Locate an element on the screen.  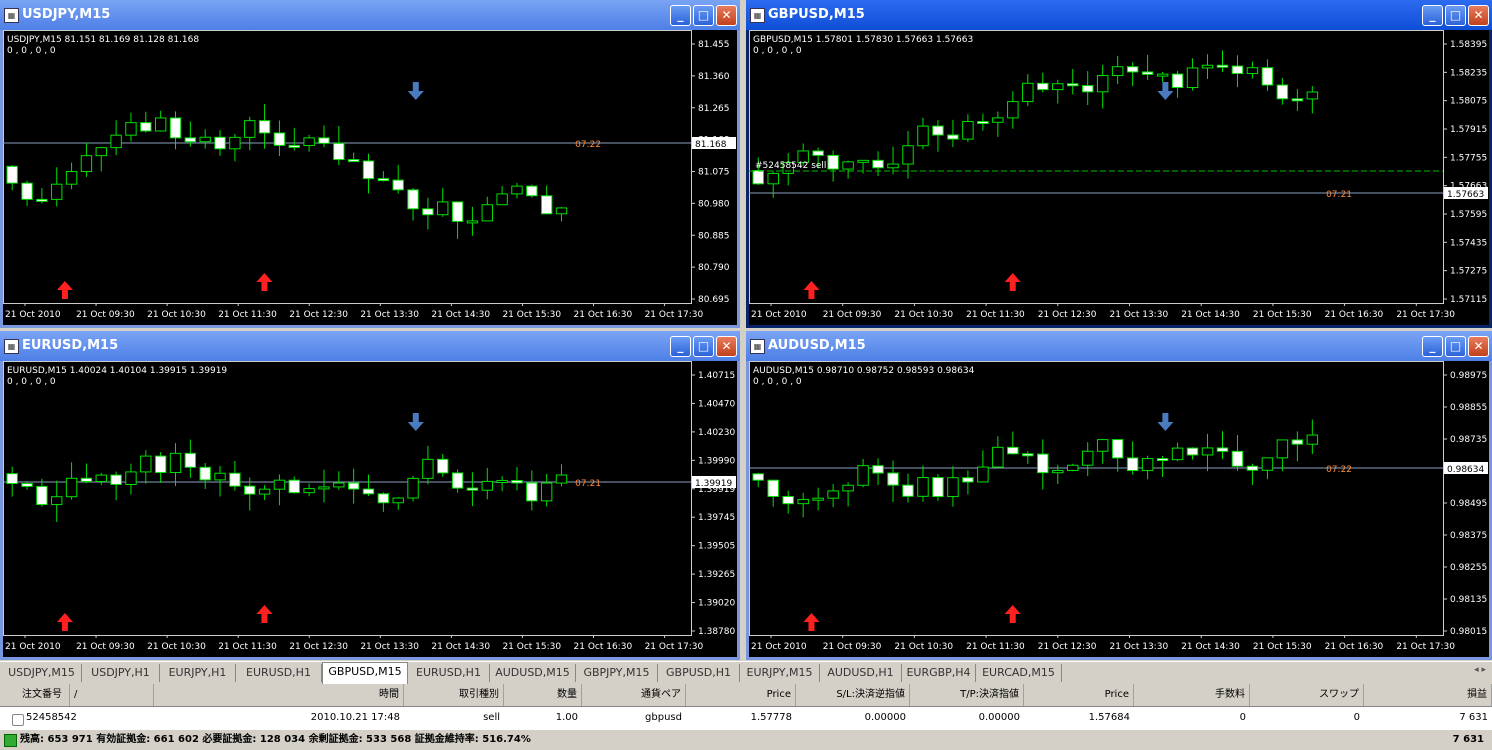
time-label: 21 Oct 10:30 is located at coordinates (176, 647).